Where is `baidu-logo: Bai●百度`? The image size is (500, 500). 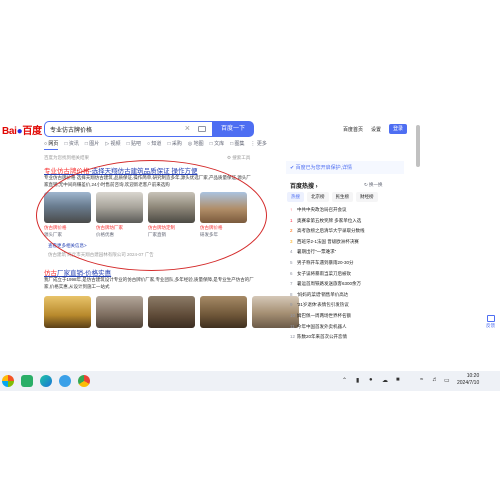
baidu-logo: Bai●百度 is located at coordinates (22, 129).